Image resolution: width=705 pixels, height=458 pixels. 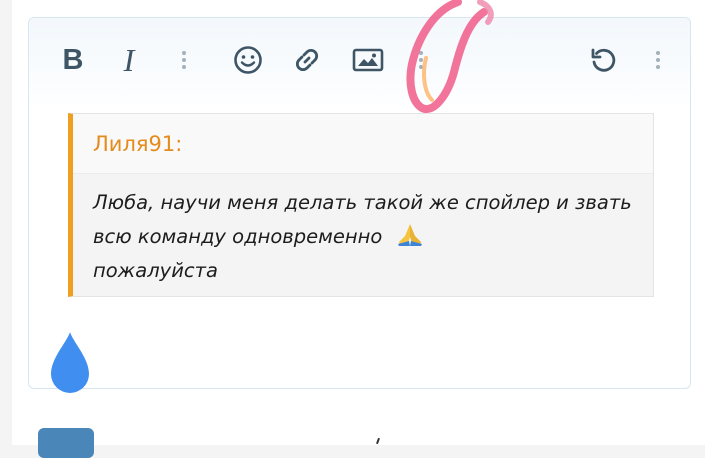 I want to click on image-button, so click(x=368, y=60).